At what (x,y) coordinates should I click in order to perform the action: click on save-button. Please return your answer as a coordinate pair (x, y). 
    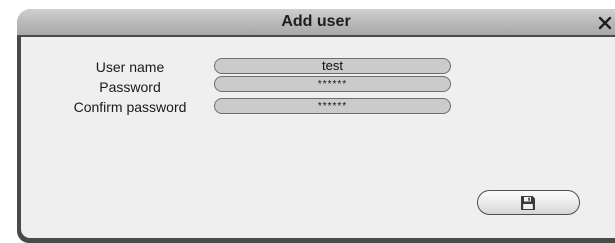
    Looking at the image, I should click on (528, 202).